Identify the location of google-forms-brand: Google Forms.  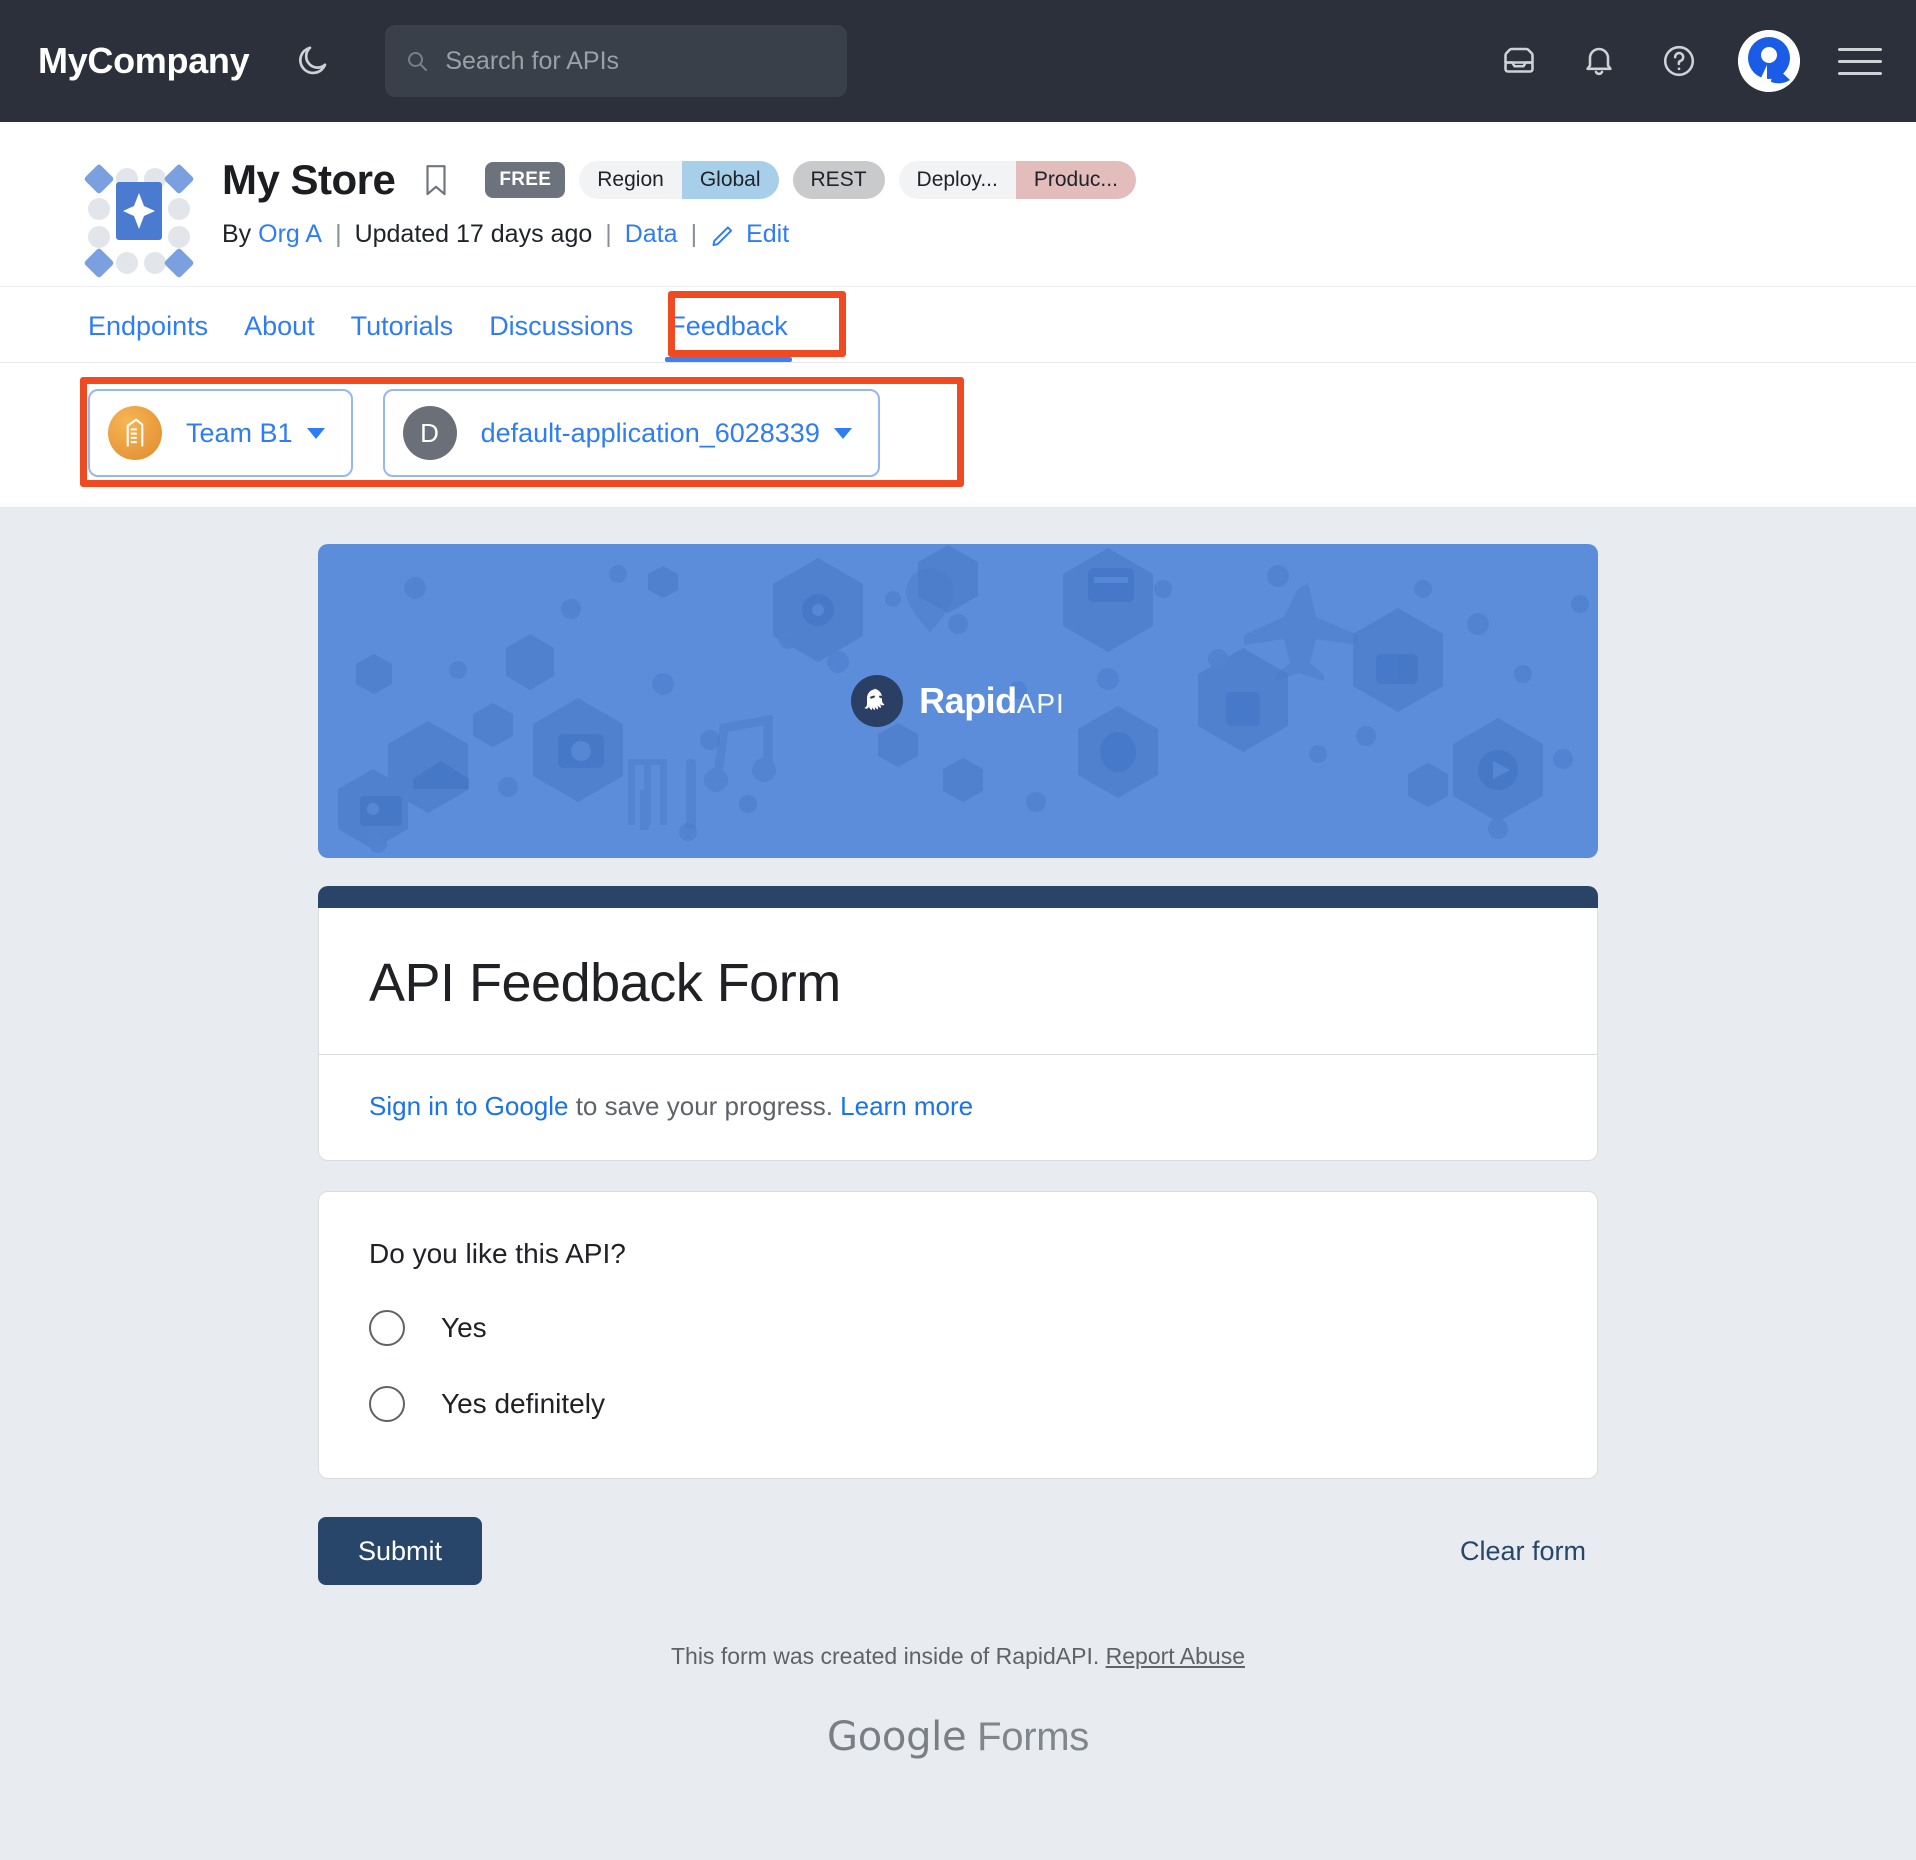
(958, 1737).